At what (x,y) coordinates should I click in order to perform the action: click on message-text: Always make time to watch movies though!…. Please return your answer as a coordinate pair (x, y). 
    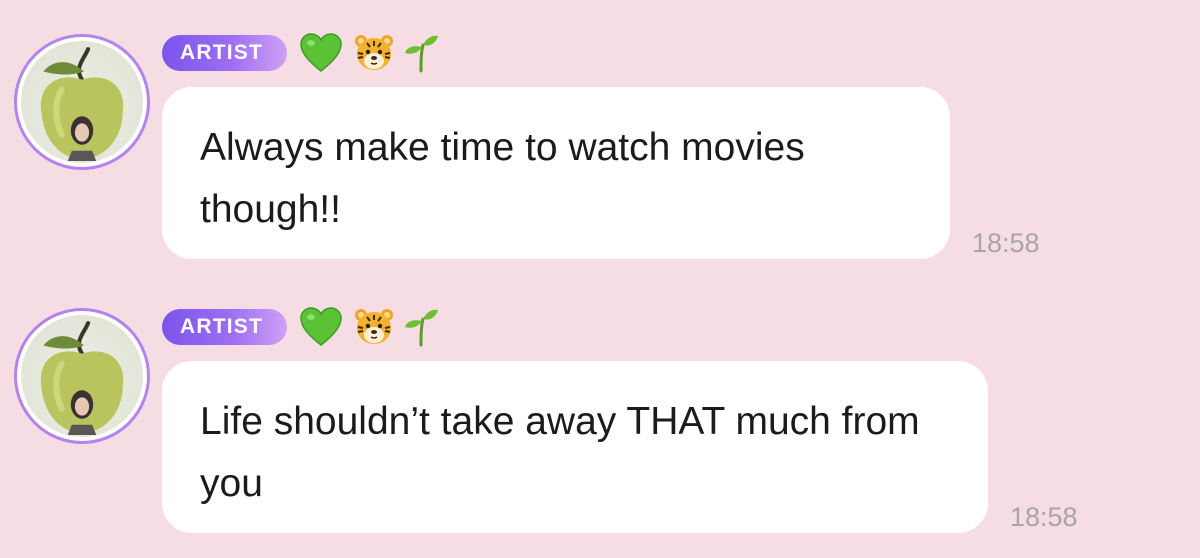
    Looking at the image, I should click on (502, 178).